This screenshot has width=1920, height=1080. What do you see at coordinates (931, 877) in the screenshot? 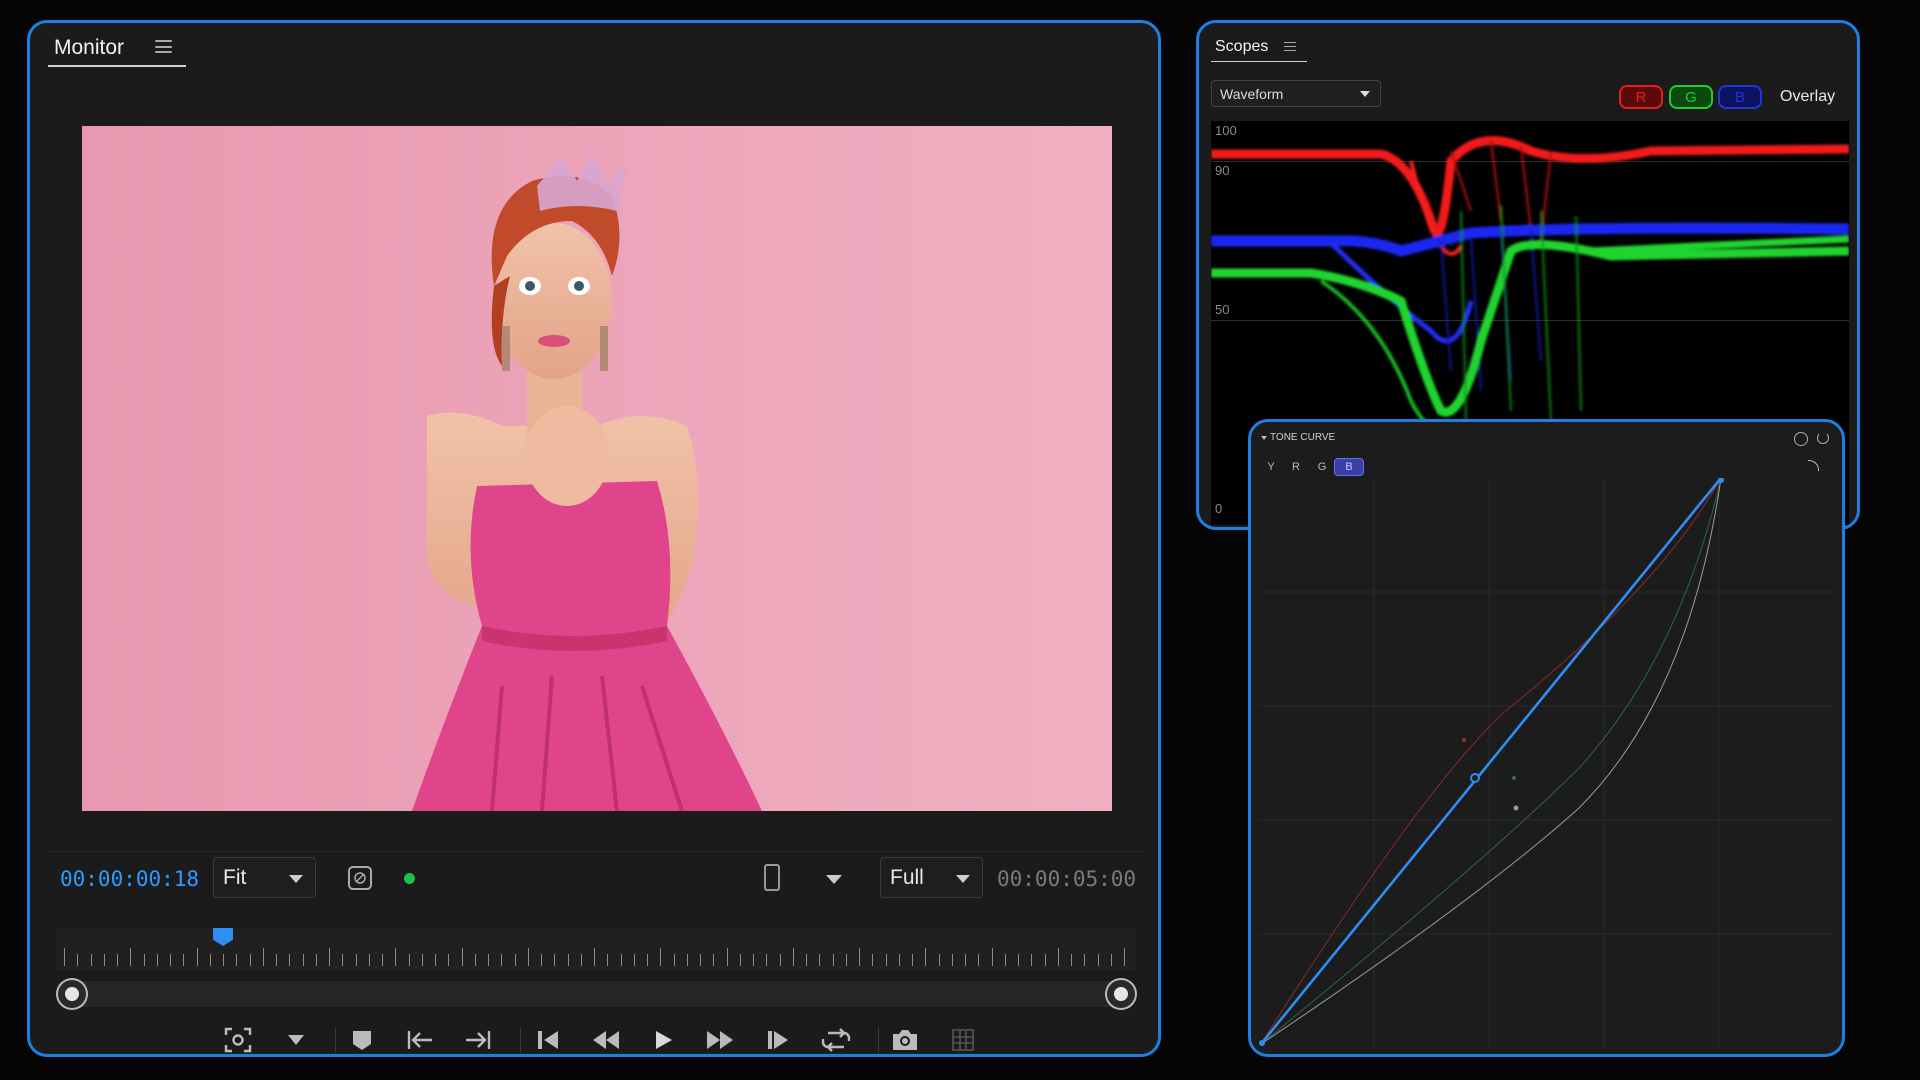
I see `quality-dropdown: Full` at bounding box center [931, 877].